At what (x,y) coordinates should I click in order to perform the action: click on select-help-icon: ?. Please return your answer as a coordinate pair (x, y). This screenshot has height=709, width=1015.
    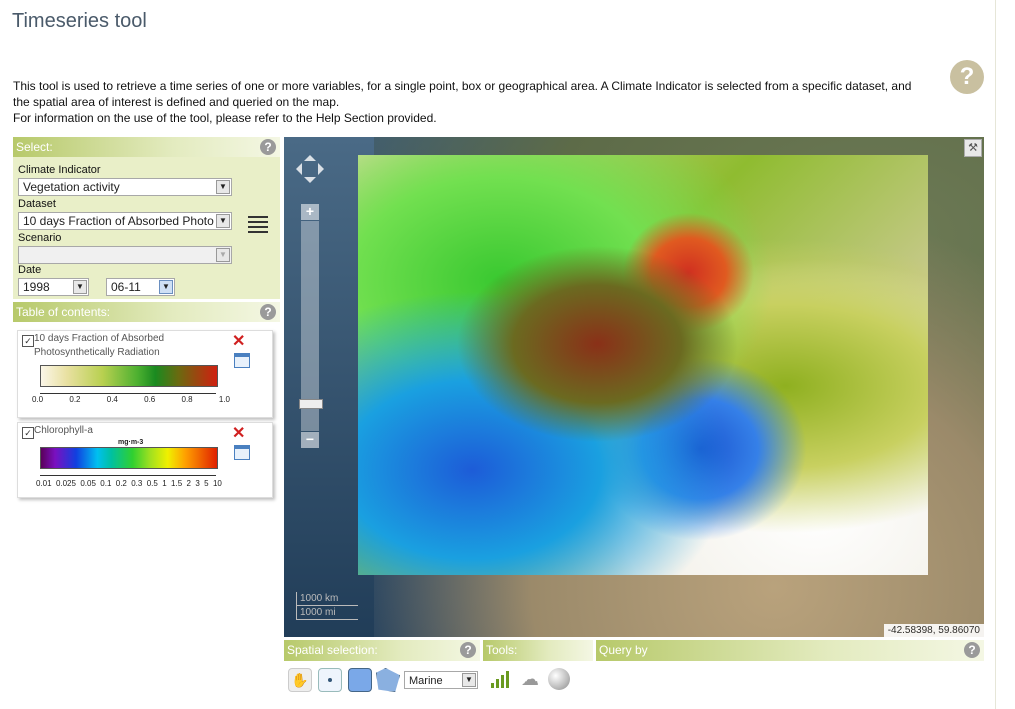
    Looking at the image, I should click on (268, 147).